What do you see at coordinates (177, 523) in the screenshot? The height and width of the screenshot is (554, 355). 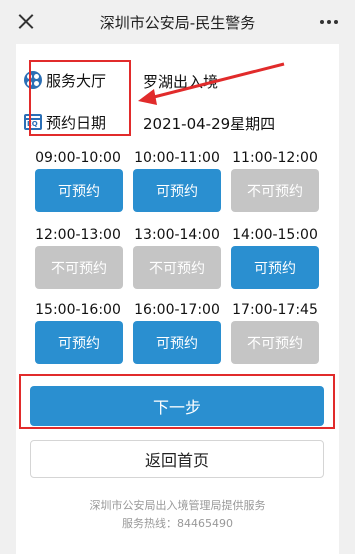 I see `footer-hotline: 服务热线：84465490` at bounding box center [177, 523].